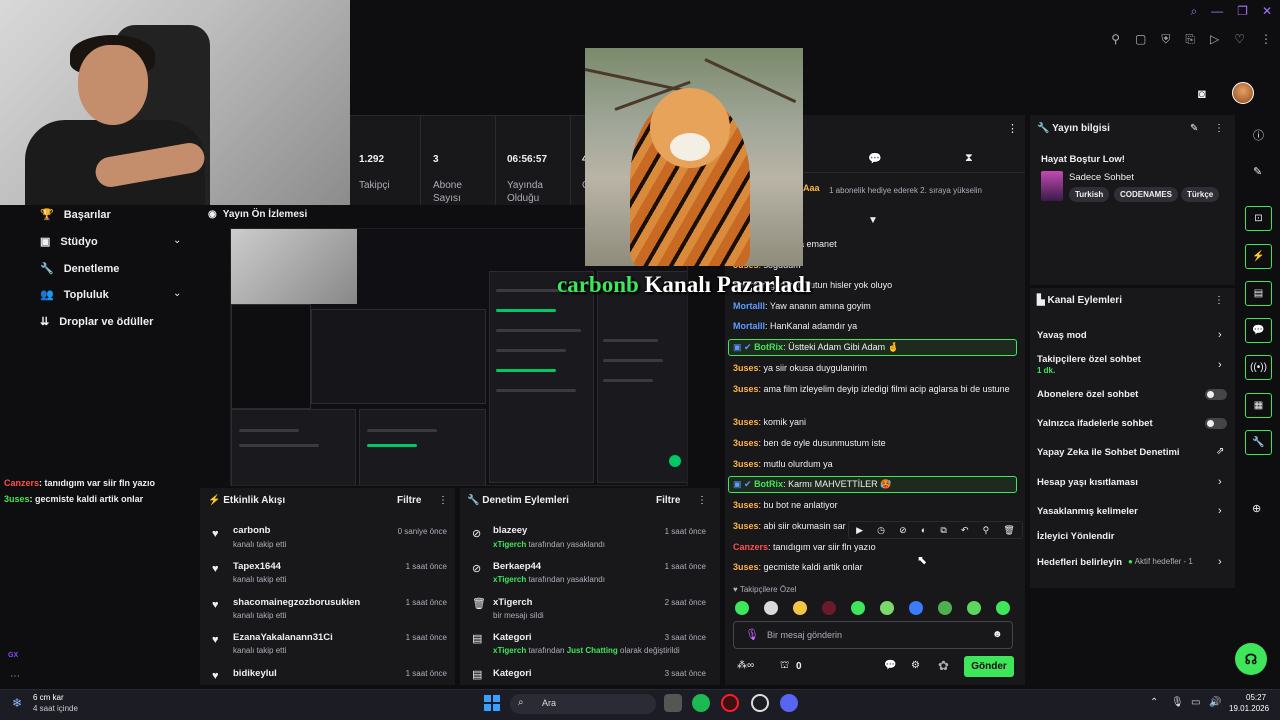 The width and height of the screenshot is (1280, 720). I want to click on chat-button: 💬, so click(1258, 330).